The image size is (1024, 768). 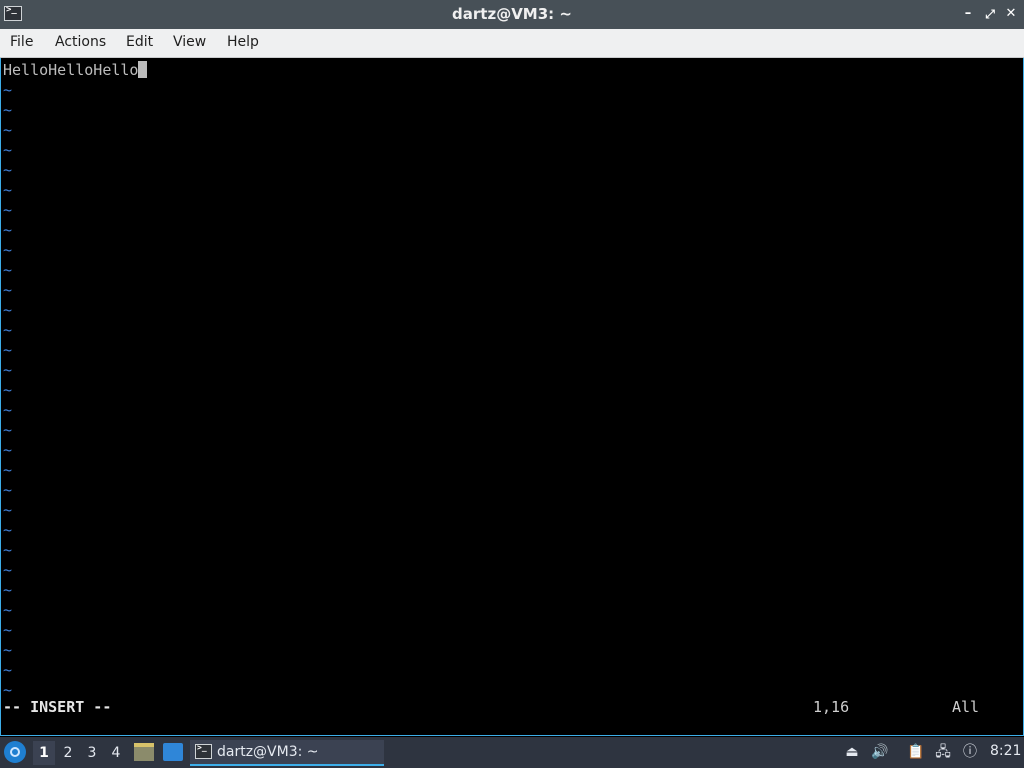 I want to click on notification-icon: ⓘ, so click(x=970, y=752).